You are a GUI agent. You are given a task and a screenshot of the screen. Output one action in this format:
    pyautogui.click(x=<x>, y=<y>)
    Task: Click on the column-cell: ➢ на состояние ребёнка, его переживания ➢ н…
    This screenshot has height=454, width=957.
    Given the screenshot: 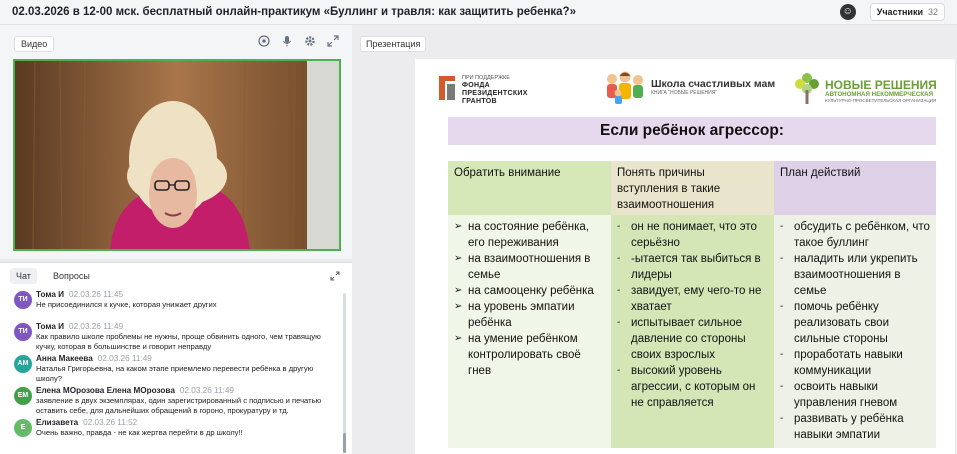 What is the action you would take?
    pyautogui.click(x=529, y=331)
    